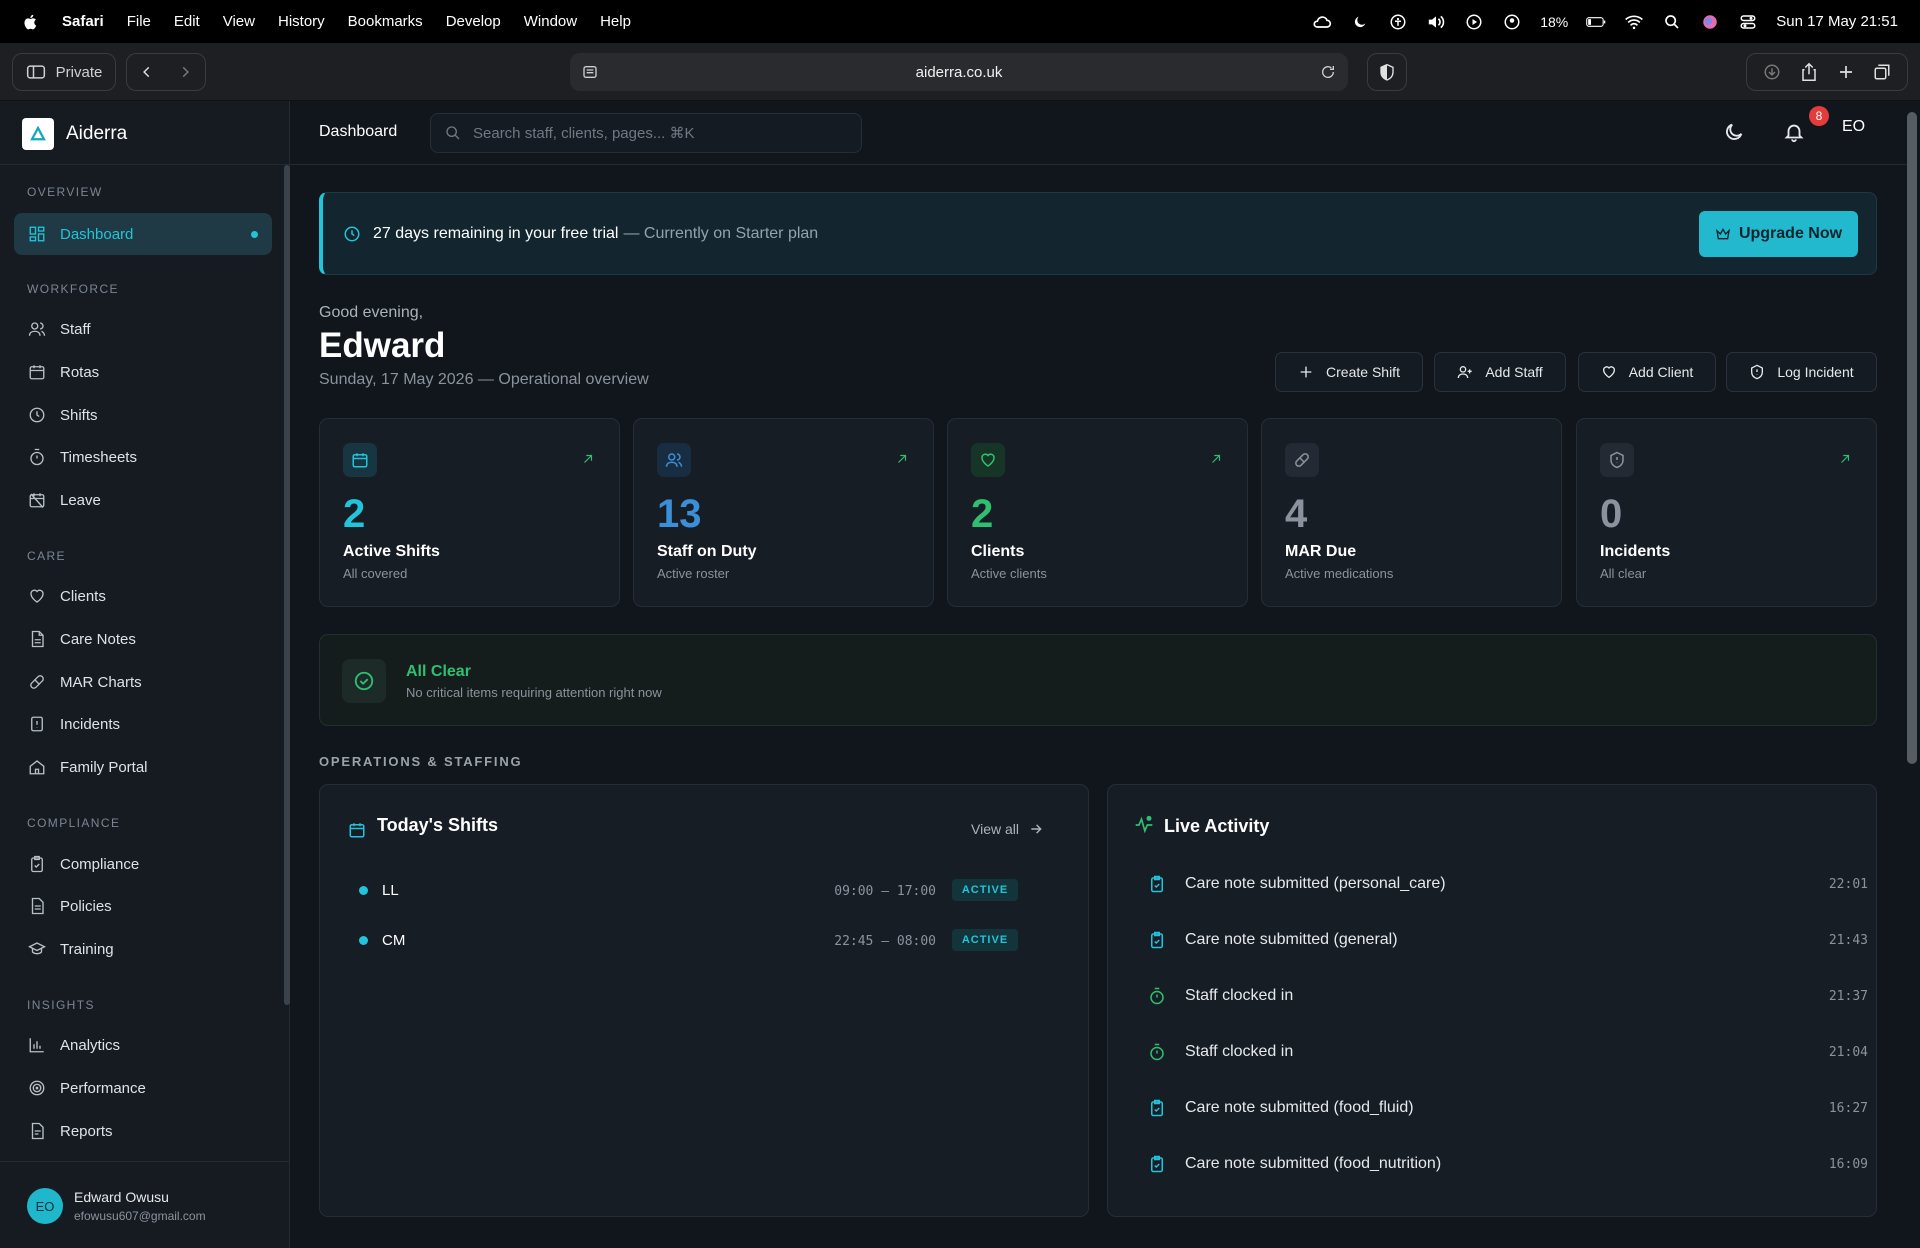 This screenshot has height=1248, width=1920. Describe the element at coordinates (143, 1088) in the screenshot. I see `sidebar-item-performance: Performance` at that location.